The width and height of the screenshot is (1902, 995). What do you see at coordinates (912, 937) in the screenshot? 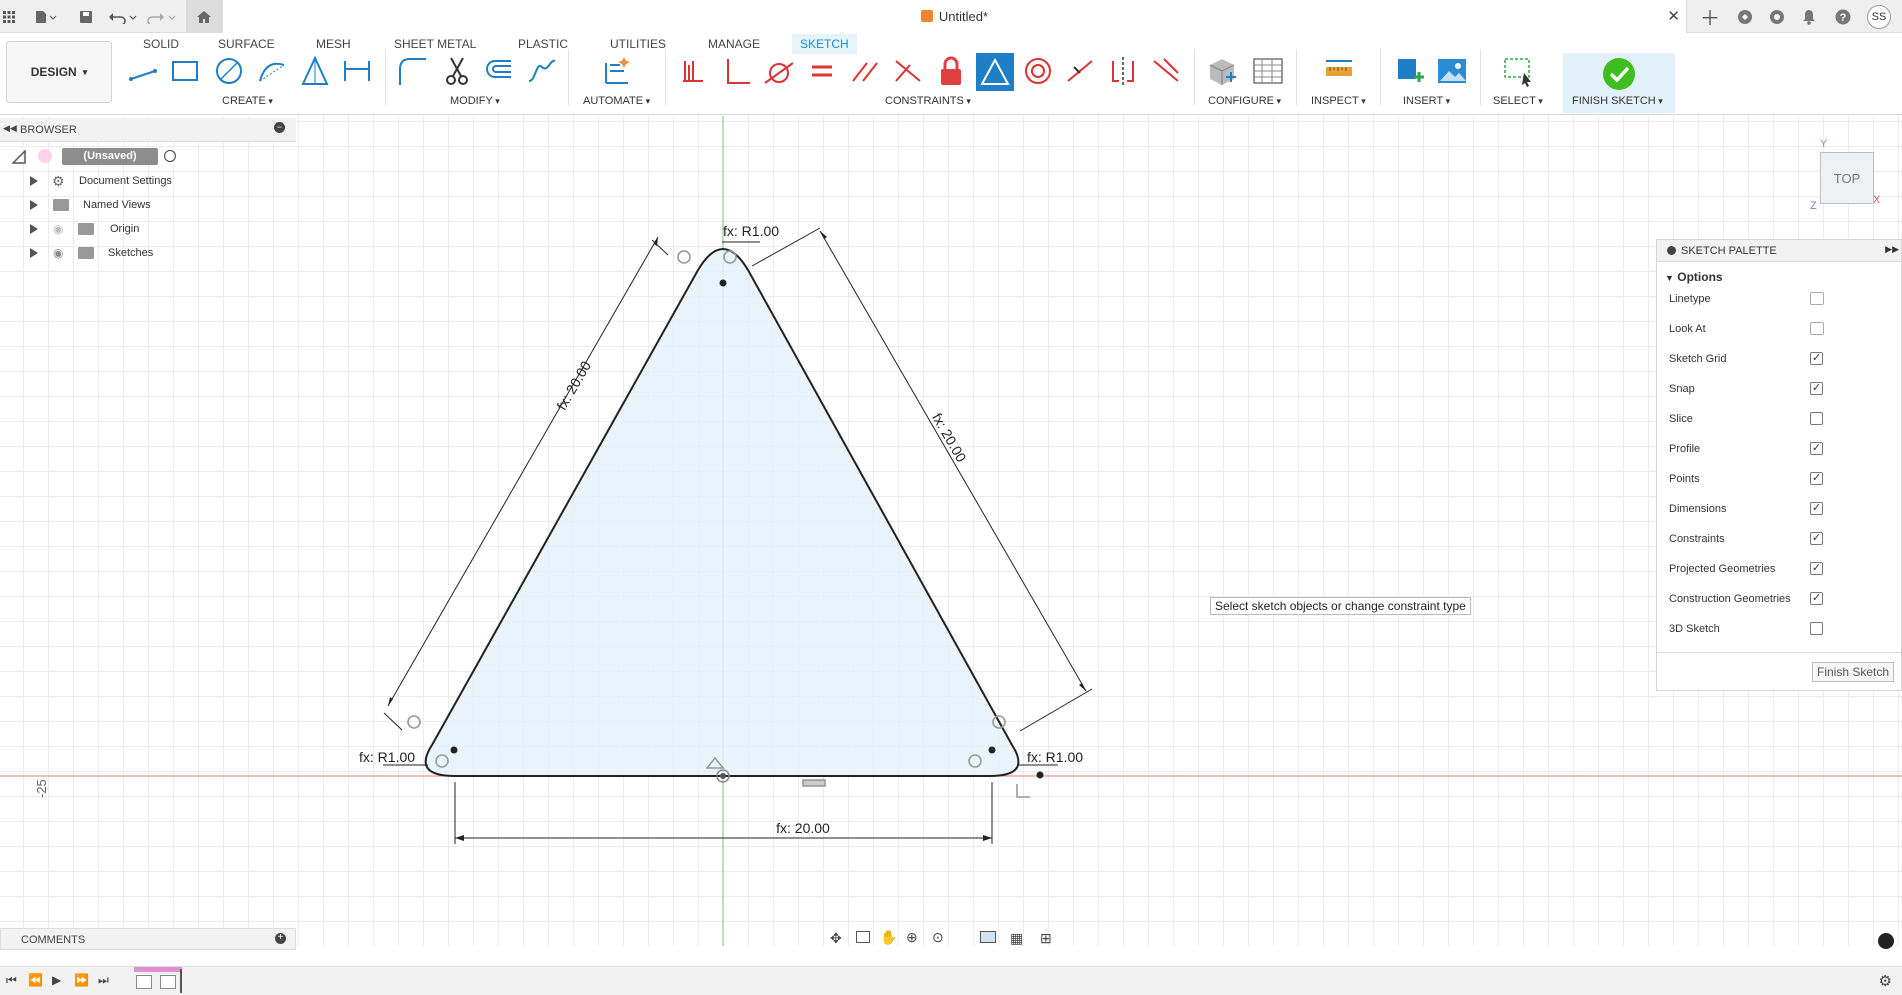
I see `zoom-icon: ⊕` at bounding box center [912, 937].